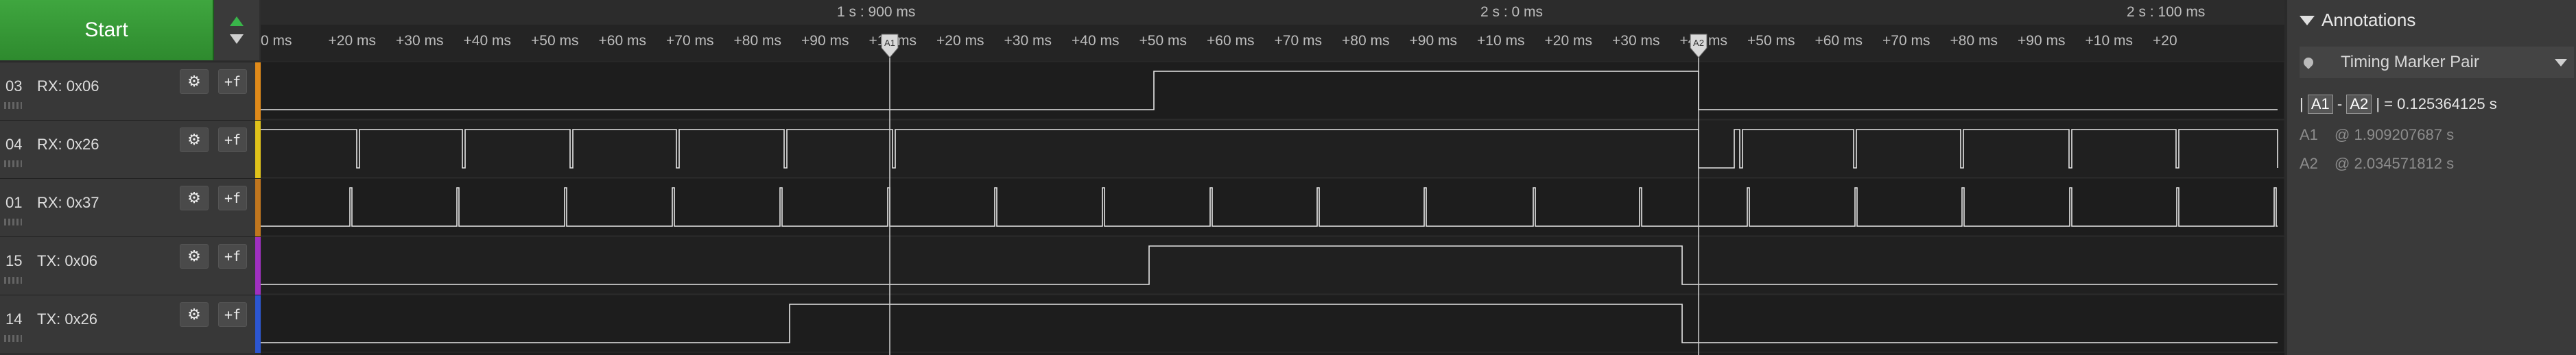 This screenshot has width=2576, height=355. Describe the element at coordinates (1698, 43) in the screenshot. I see `marker-a2-label: A2` at that location.